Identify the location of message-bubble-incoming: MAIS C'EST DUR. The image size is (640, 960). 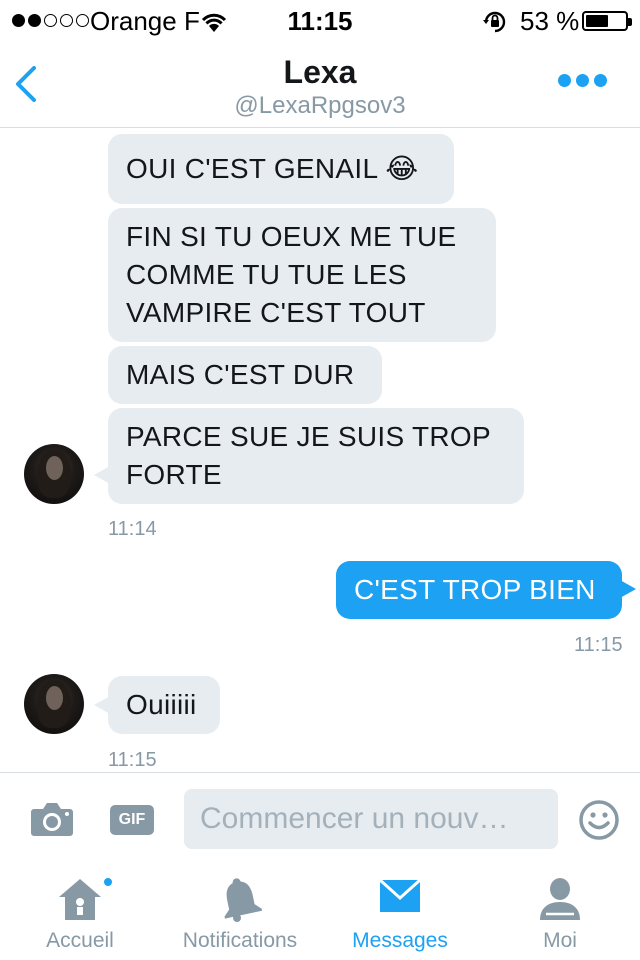
(245, 375).